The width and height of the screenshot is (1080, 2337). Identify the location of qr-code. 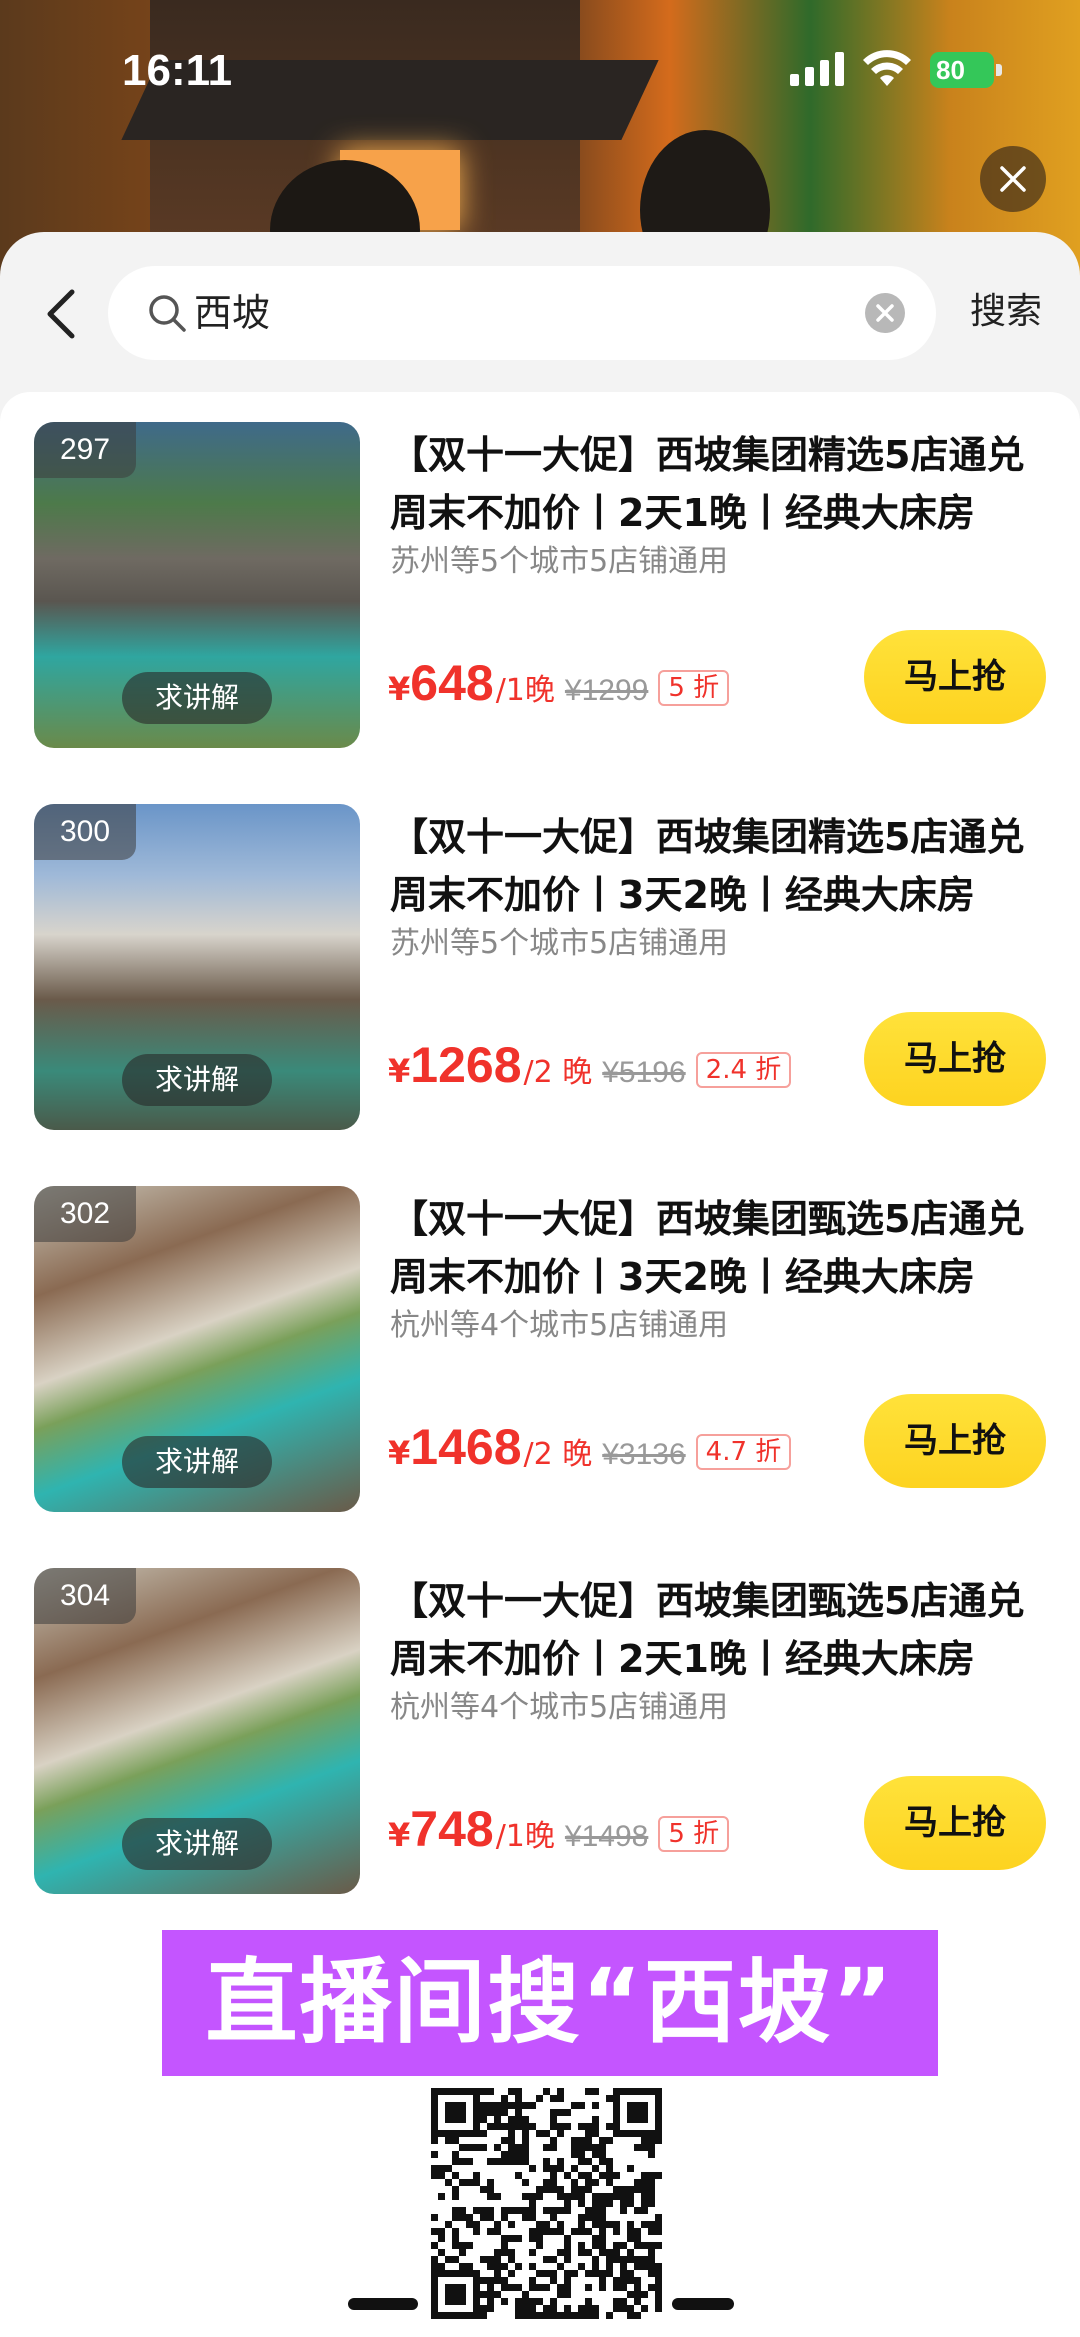
(547, 2204).